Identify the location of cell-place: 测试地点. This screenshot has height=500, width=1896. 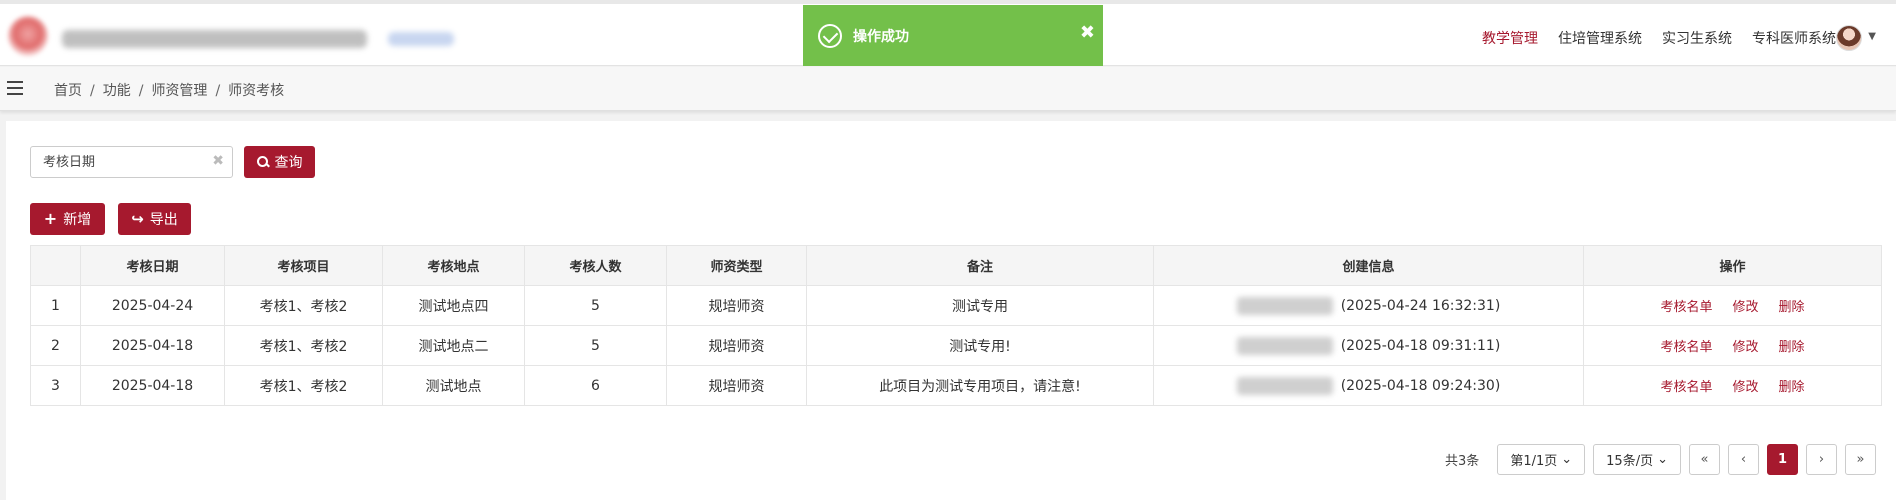
(453, 385).